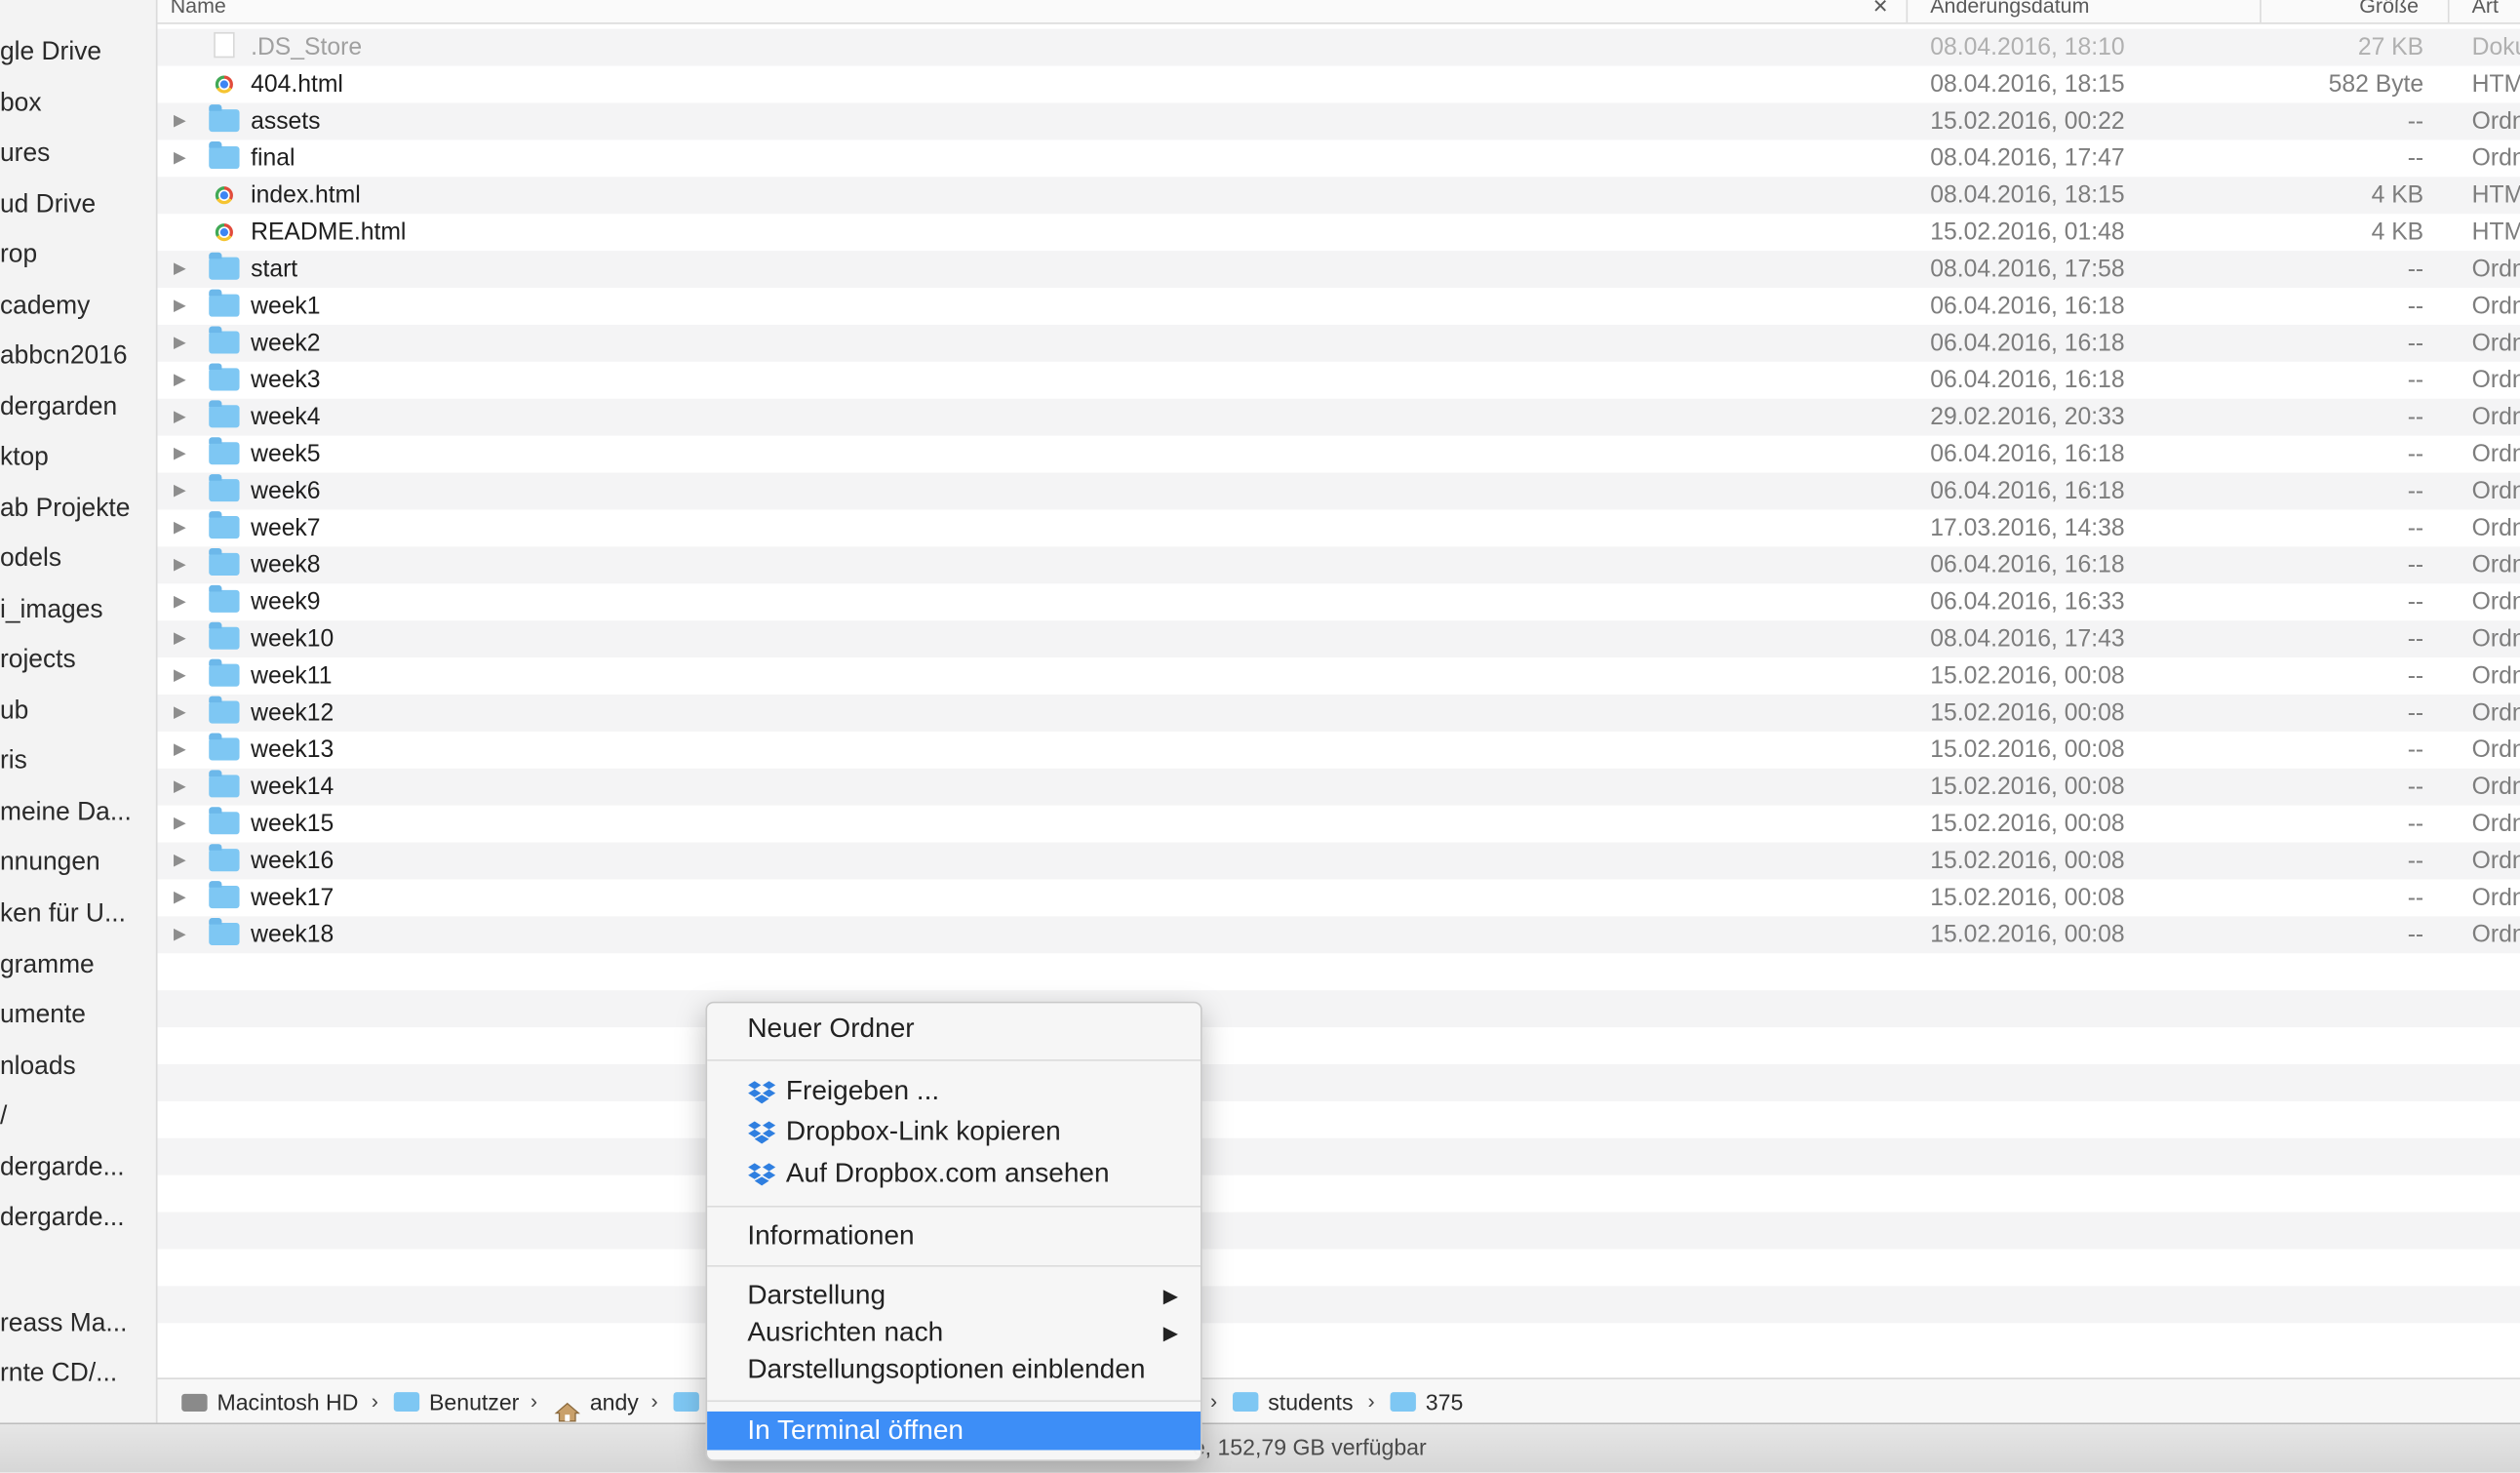  What do you see at coordinates (72, 559) in the screenshot?
I see `sidebar-item: odels` at bounding box center [72, 559].